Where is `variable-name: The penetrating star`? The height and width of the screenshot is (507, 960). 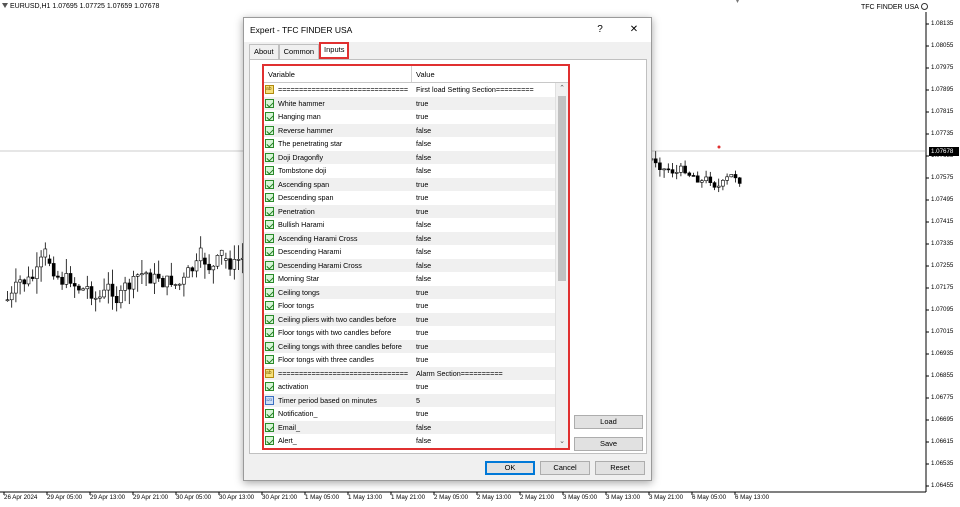 variable-name: The penetrating star is located at coordinates (310, 143).